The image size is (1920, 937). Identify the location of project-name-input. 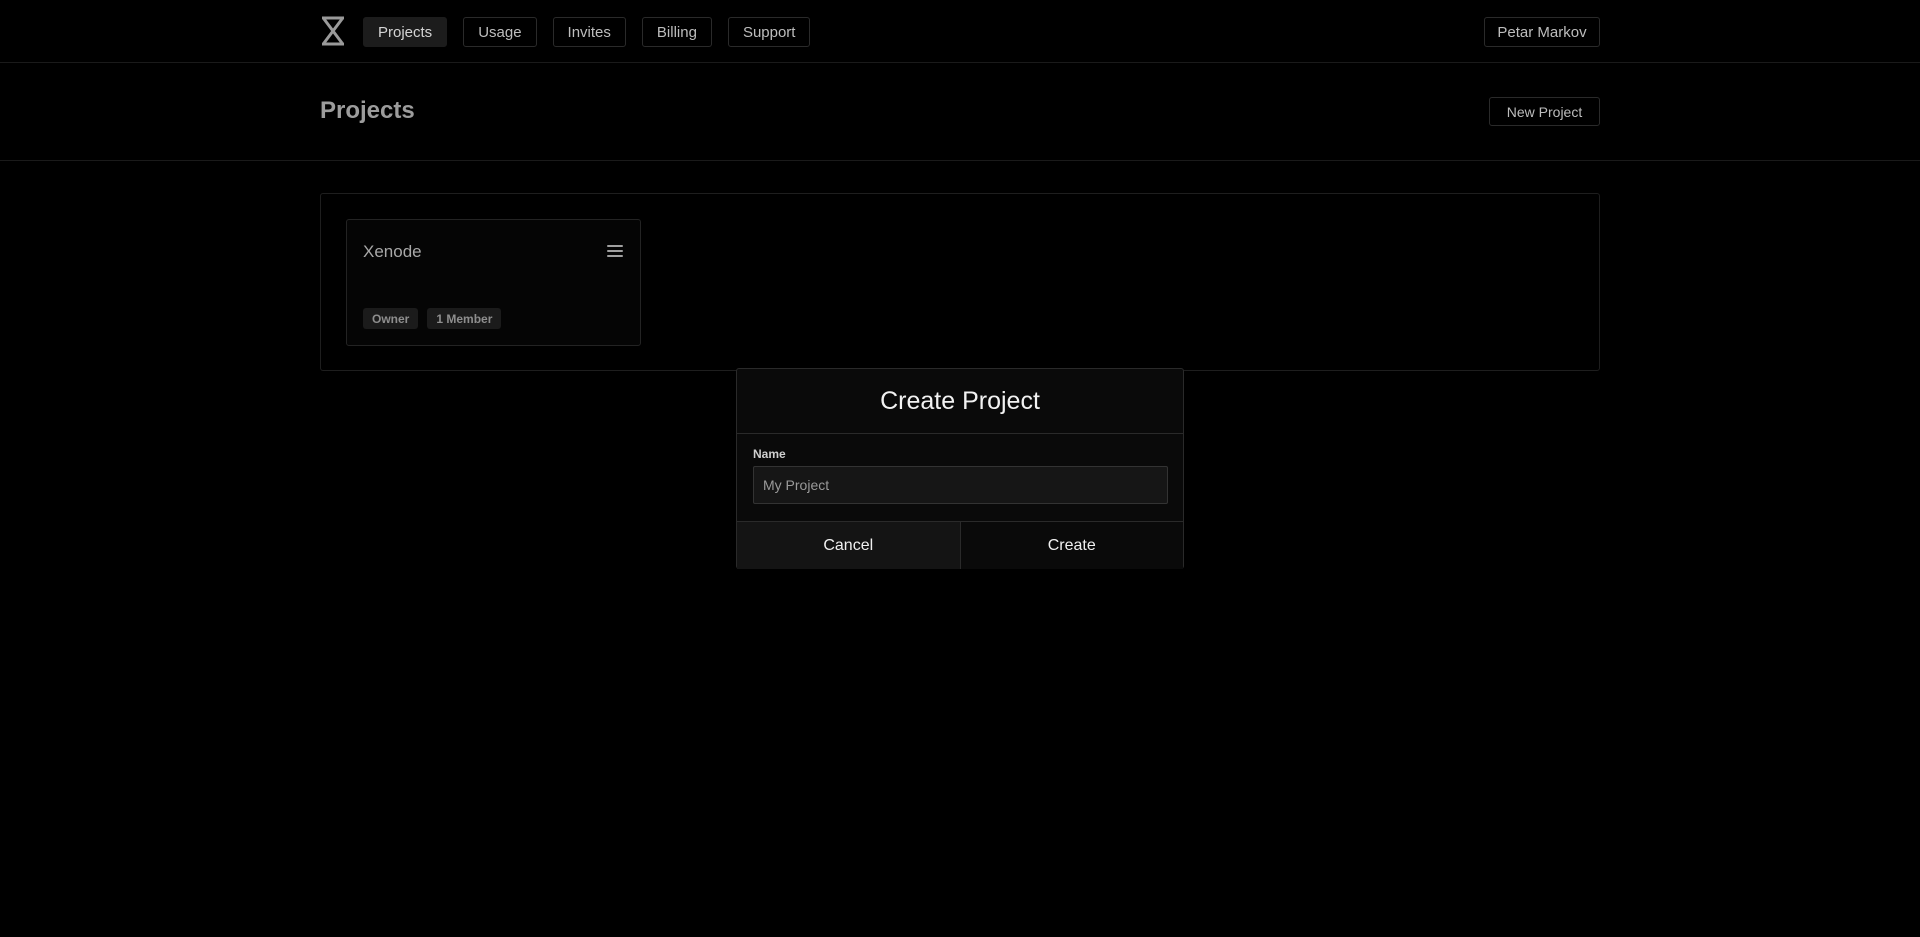
(960, 485).